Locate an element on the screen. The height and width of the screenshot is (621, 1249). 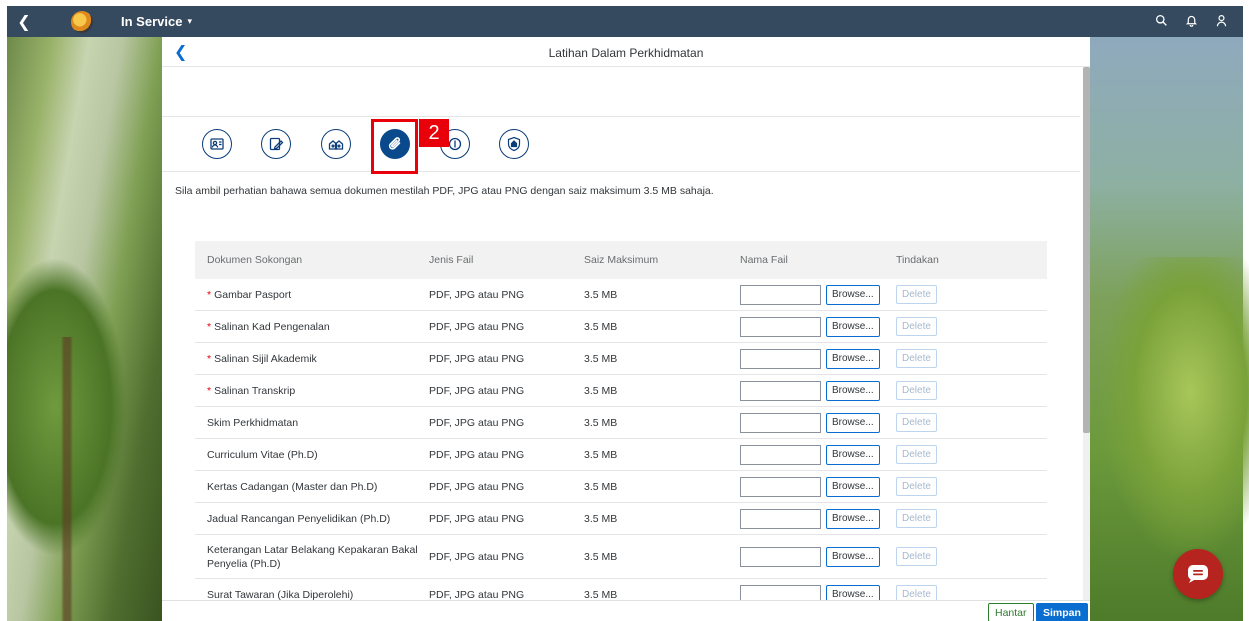
col-header-file-type: Jenis Fail is located at coordinates (451, 260).